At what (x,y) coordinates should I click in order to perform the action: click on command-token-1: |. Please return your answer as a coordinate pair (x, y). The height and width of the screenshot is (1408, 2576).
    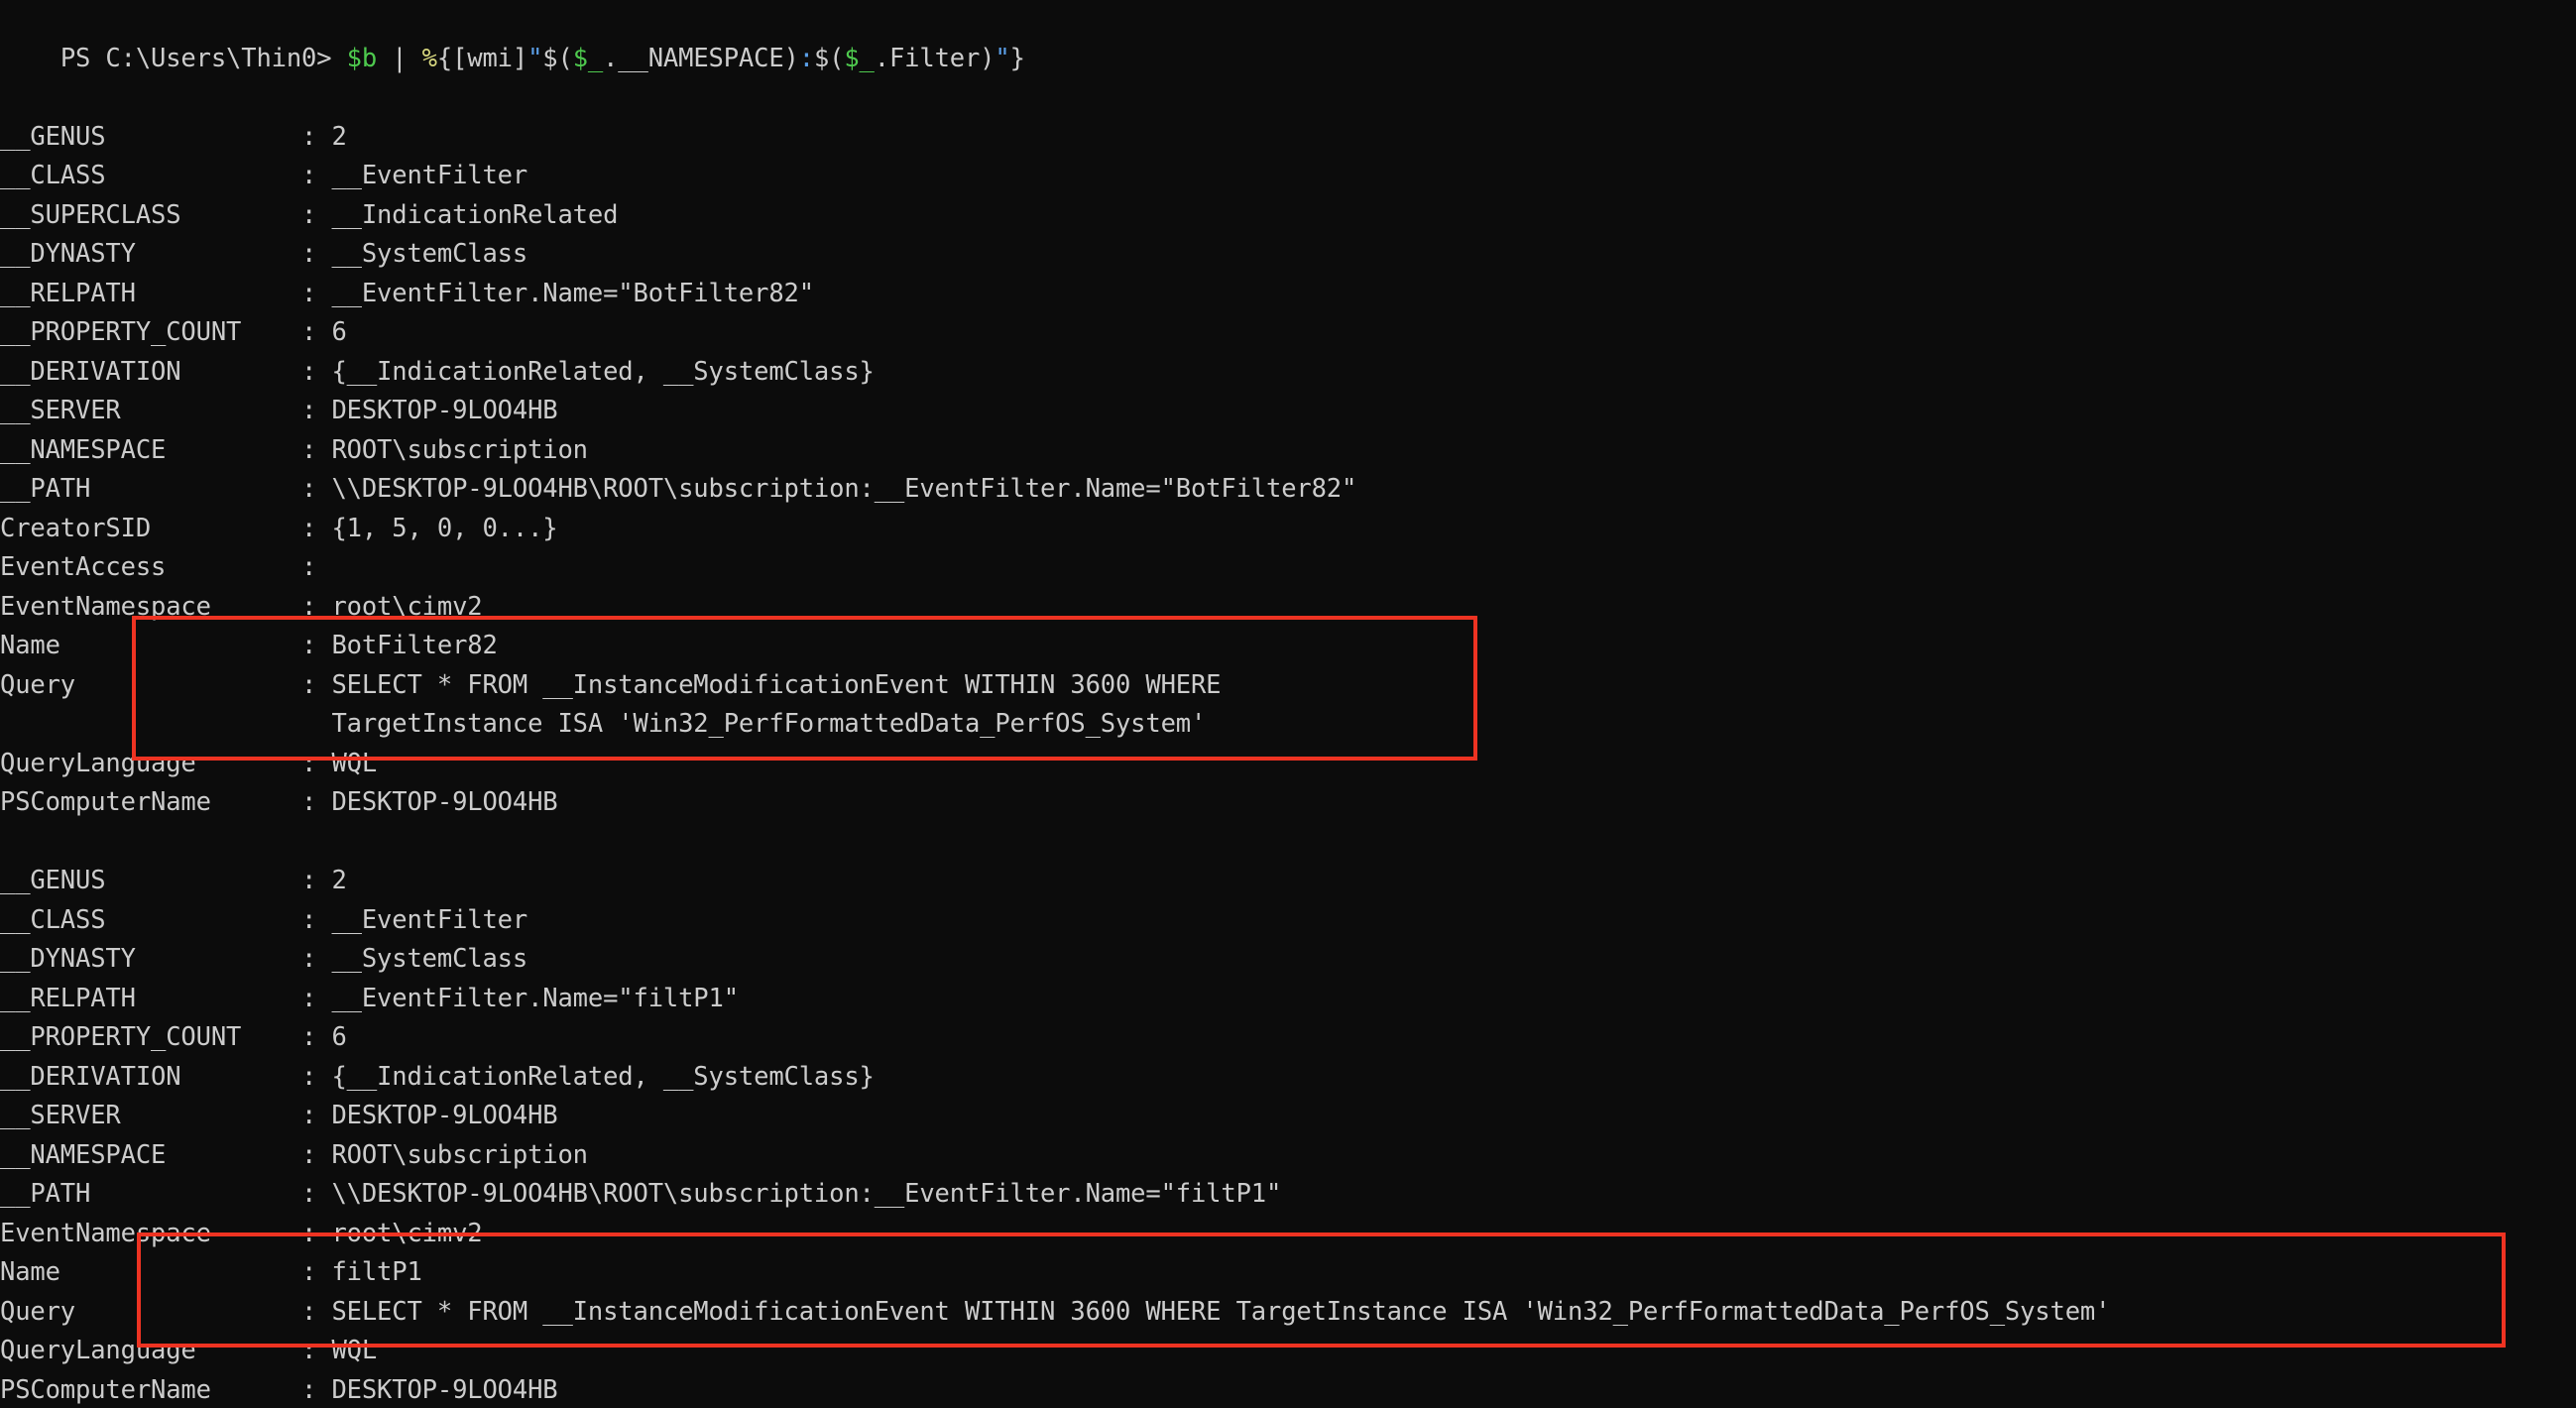
    Looking at the image, I should click on (399, 58).